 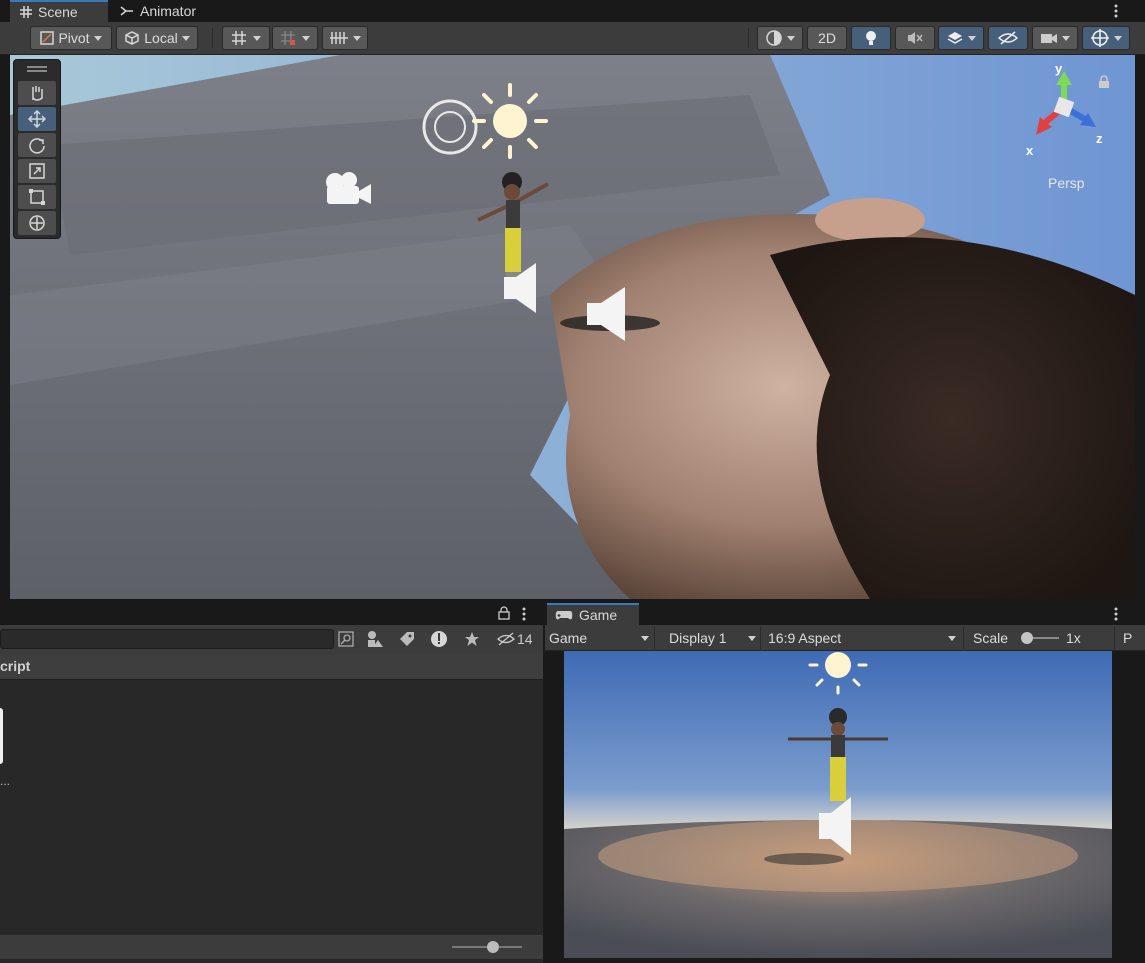 I want to click on move-arrows-icon, so click(x=37, y=119).